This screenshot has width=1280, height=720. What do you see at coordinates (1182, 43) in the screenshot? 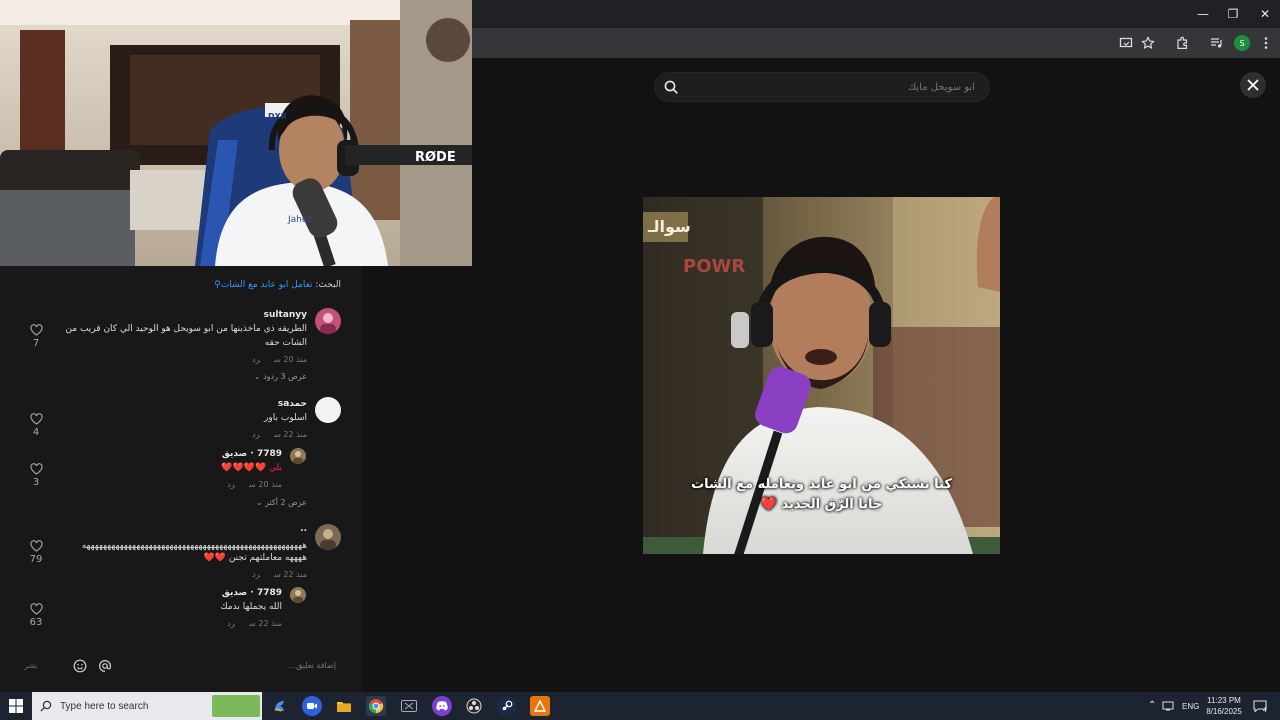
I see `extensions-icon` at bounding box center [1182, 43].